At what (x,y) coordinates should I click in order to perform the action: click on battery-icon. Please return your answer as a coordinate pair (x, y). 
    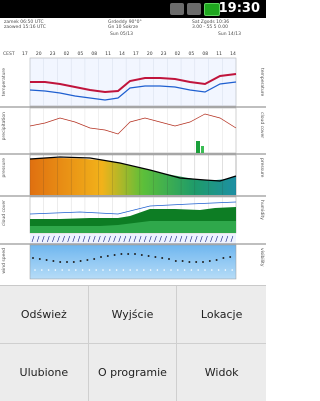
    Looking at the image, I should click on (212, 9).